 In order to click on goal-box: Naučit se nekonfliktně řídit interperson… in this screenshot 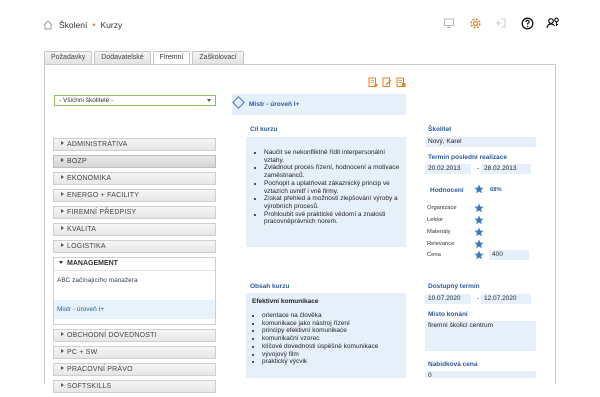, I will do `click(326, 192)`.